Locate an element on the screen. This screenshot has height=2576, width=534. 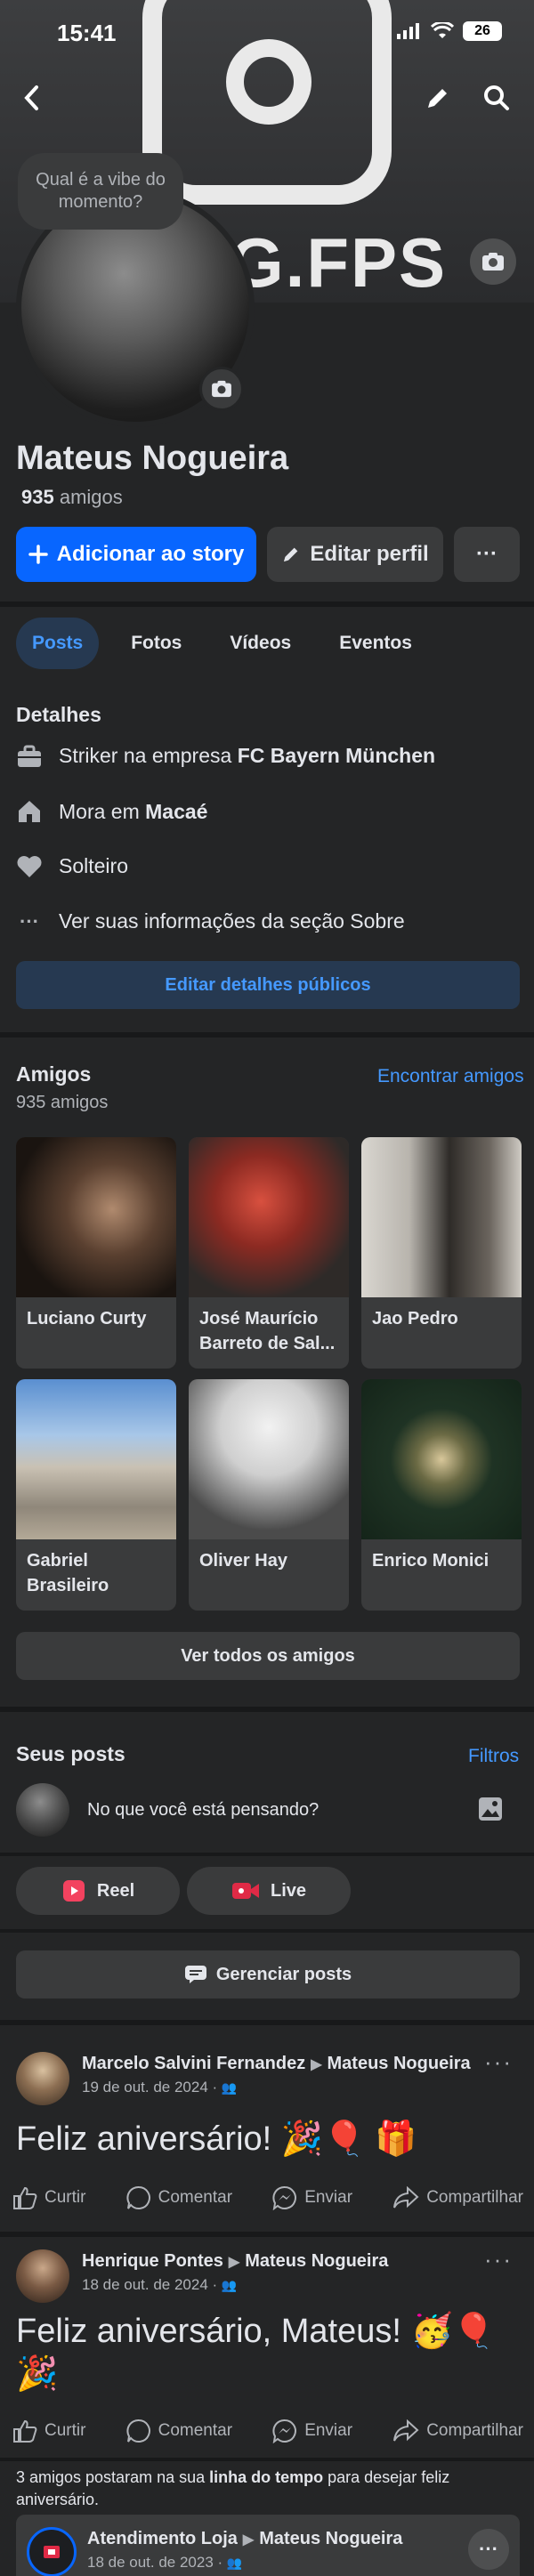
more-options-button: ··· is located at coordinates (487, 554).